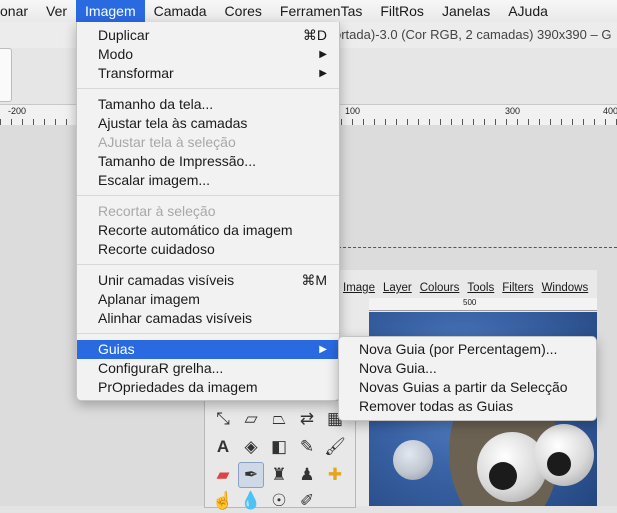 The image size is (617, 513). Describe the element at coordinates (223, 419) in the screenshot. I see `scale-tool-icon: ⤡` at that location.